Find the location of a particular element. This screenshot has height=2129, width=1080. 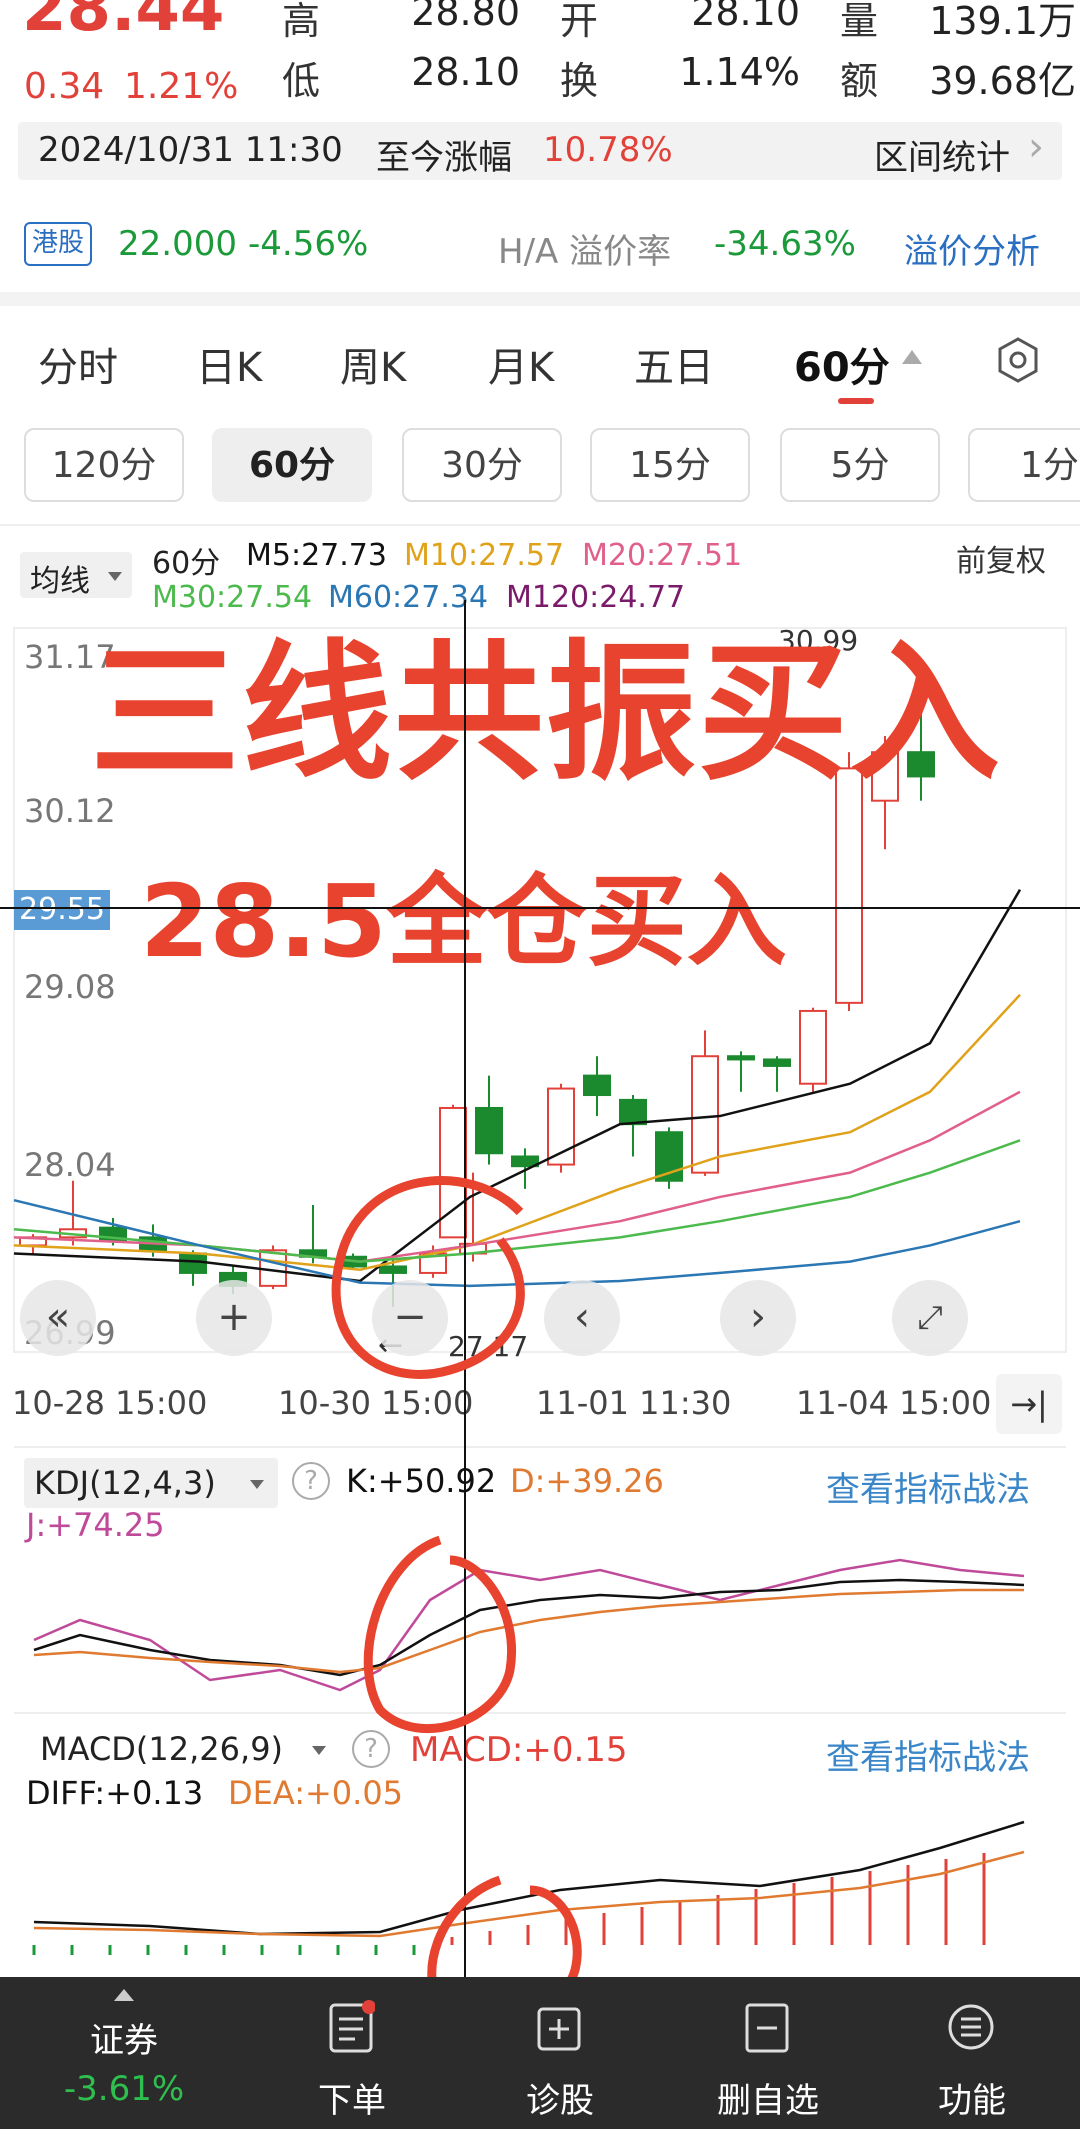

adjust-mode: 前复权 is located at coordinates (1001, 558).